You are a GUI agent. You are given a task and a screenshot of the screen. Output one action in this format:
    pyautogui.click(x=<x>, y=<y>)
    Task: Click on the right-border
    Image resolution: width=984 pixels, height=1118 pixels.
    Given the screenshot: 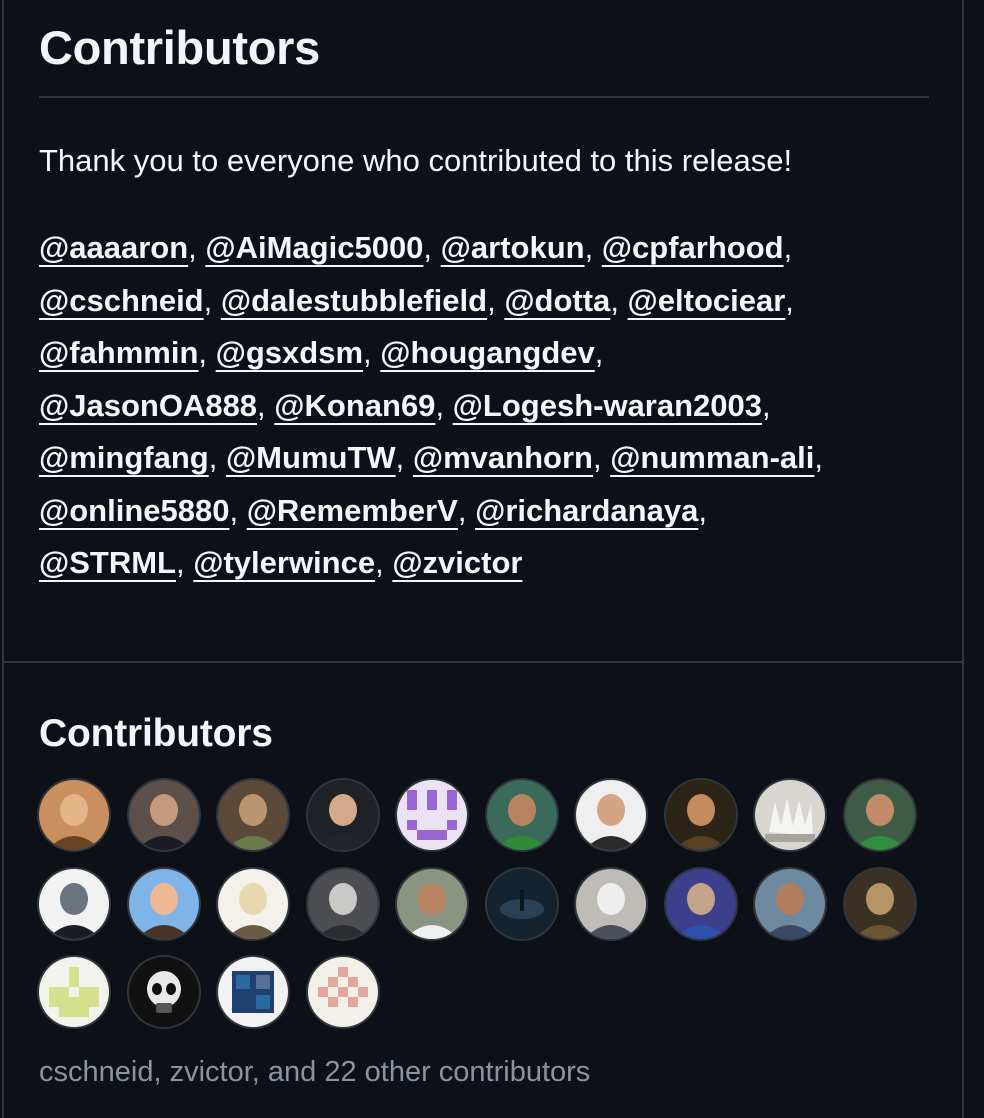 What is the action you would take?
    pyautogui.click(x=963, y=559)
    